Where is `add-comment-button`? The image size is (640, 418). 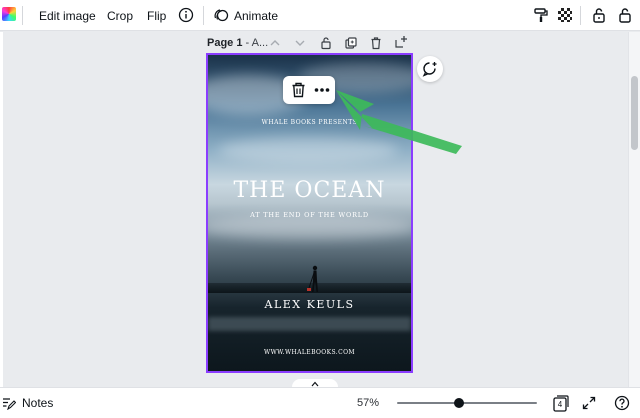 add-comment-button is located at coordinates (430, 69).